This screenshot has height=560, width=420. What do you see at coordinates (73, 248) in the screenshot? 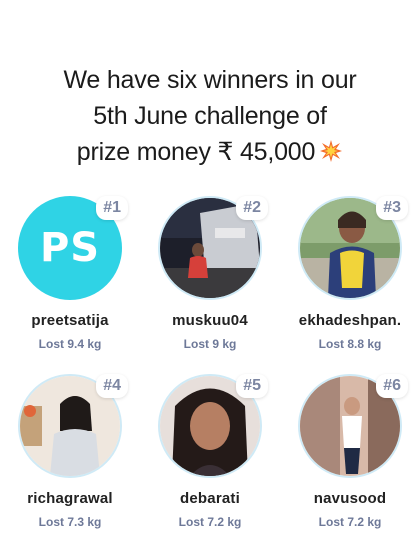
I see `avatar-container: PS #1` at bounding box center [73, 248].